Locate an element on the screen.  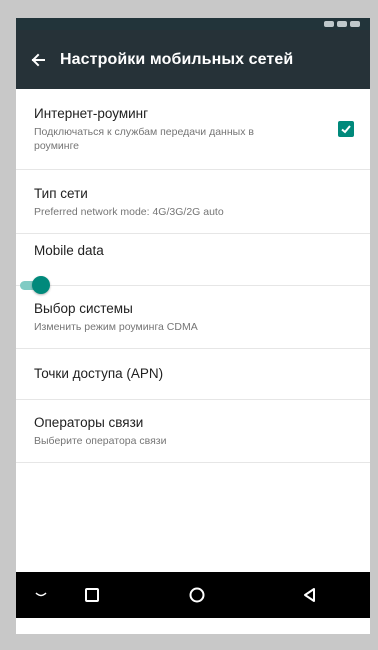
recents-button is located at coordinates (92, 595).